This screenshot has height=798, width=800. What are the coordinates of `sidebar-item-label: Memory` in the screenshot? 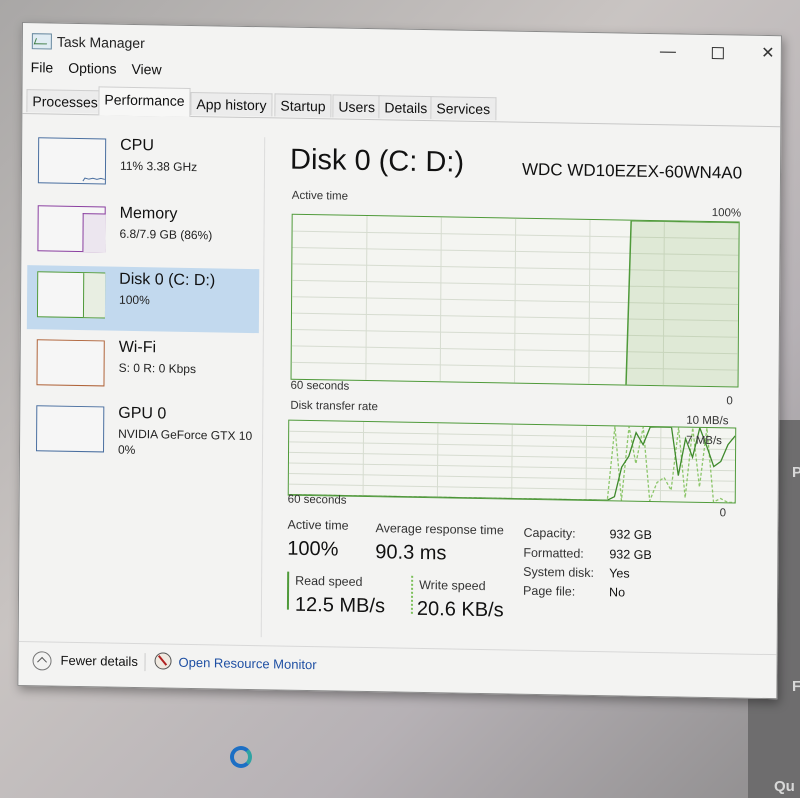 It's located at (148, 213).